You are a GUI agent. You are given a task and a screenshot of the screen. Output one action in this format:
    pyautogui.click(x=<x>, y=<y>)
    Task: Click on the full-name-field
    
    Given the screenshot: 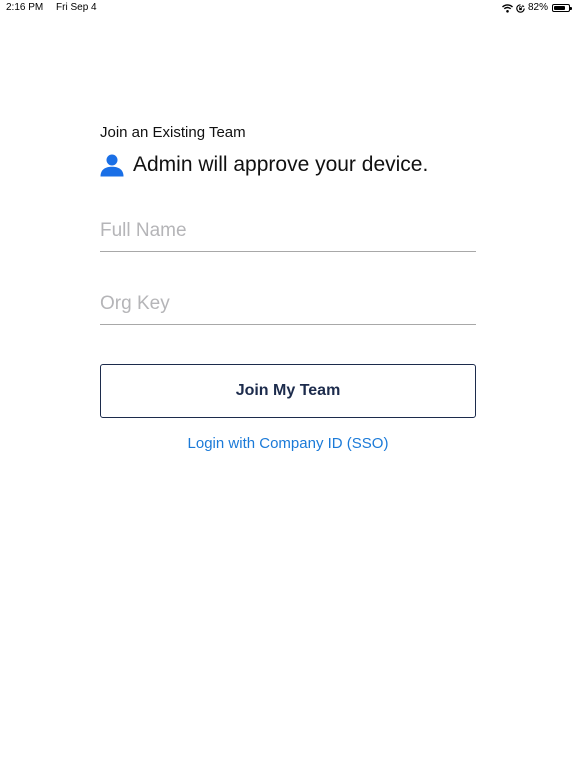 What is the action you would take?
    pyautogui.click(x=288, y=233)
    